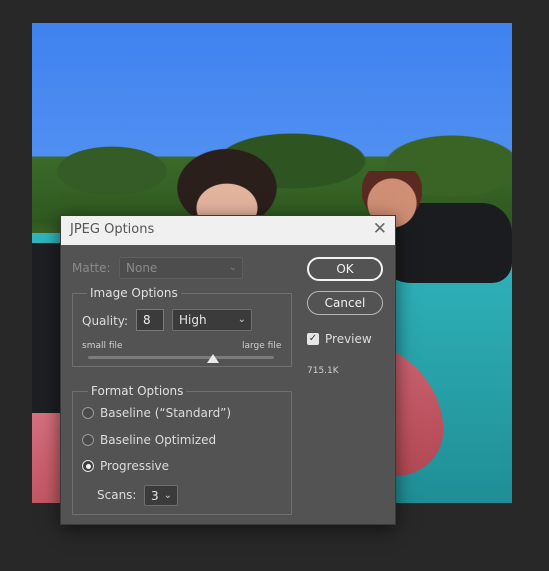  Describe the element at coordinates (155, 496) in the screenshot. I see `scans-select-value: 3` at that location.